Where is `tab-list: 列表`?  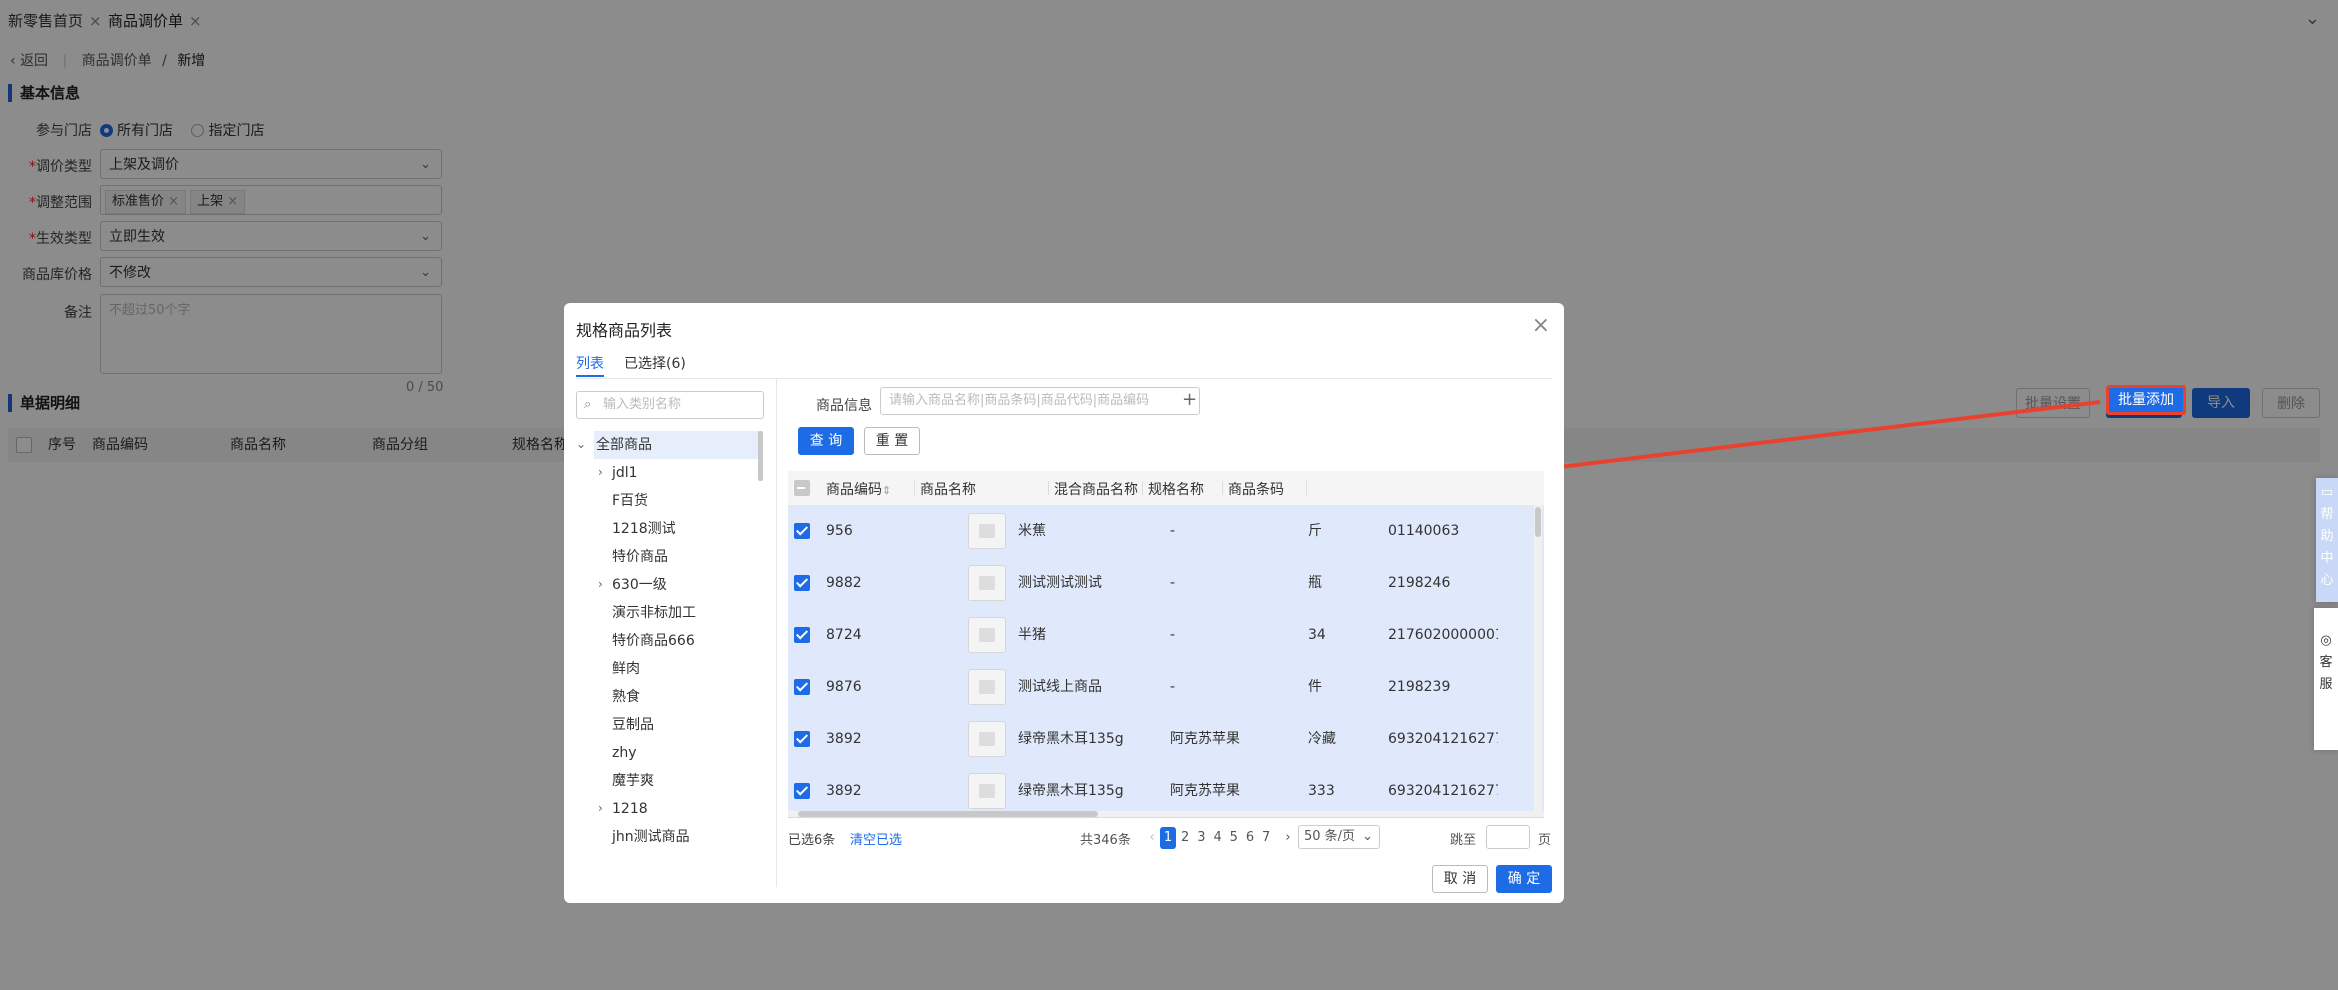 tab-list: 列表 is located at coordinates (590, 363).